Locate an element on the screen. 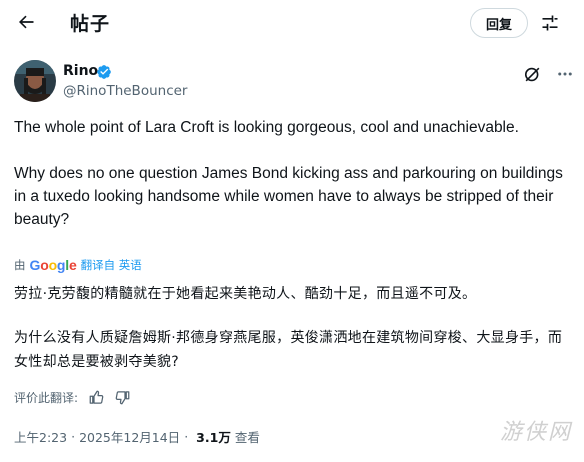 Image resolution: width=584 pixels, height=462 pixels. reply-button: 回复 is located at coordinates (499, 23).